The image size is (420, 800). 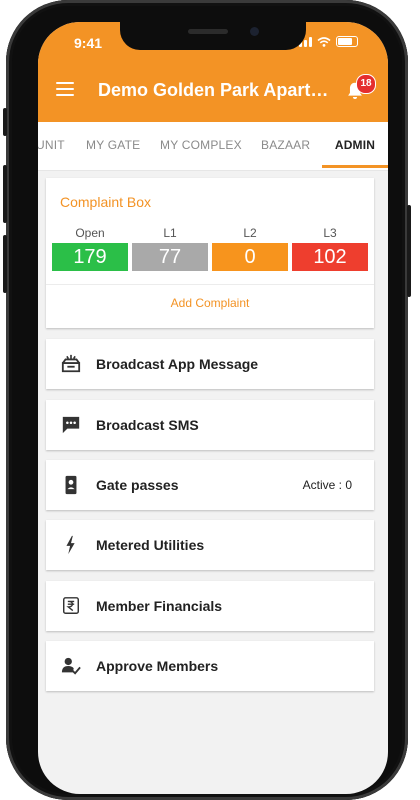 I want to click on complaint-stat-row: 179 77 0 102, so click(x=210, y=257).